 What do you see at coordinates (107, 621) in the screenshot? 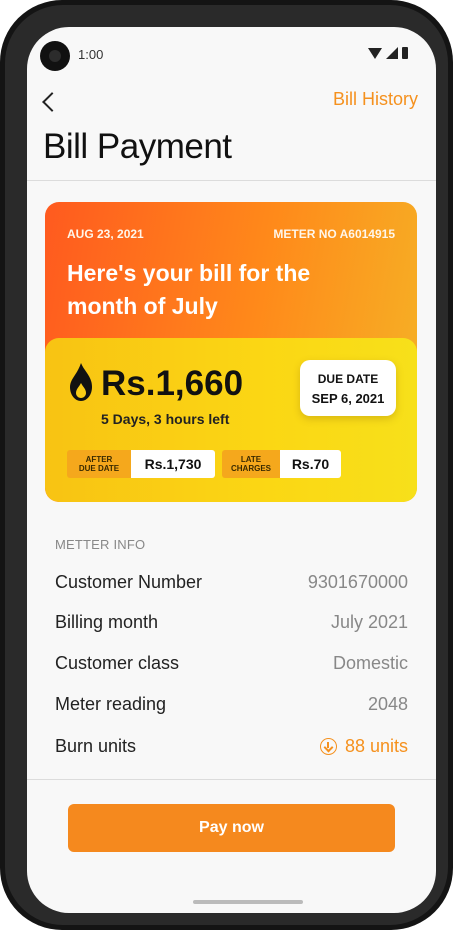
I see `info-label: Billing month` at bounding box center [107, 621].